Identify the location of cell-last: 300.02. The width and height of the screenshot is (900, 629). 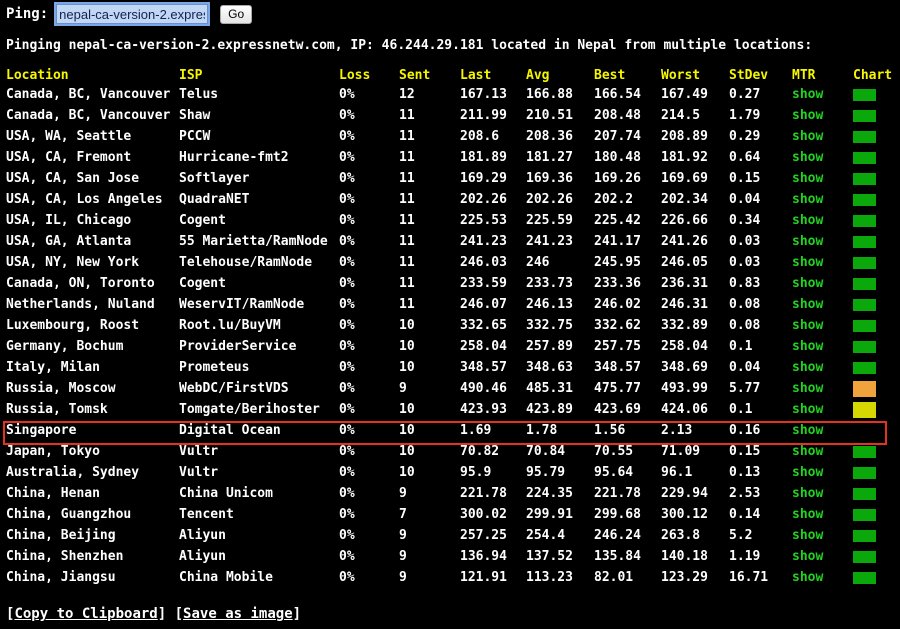
(483, 514).